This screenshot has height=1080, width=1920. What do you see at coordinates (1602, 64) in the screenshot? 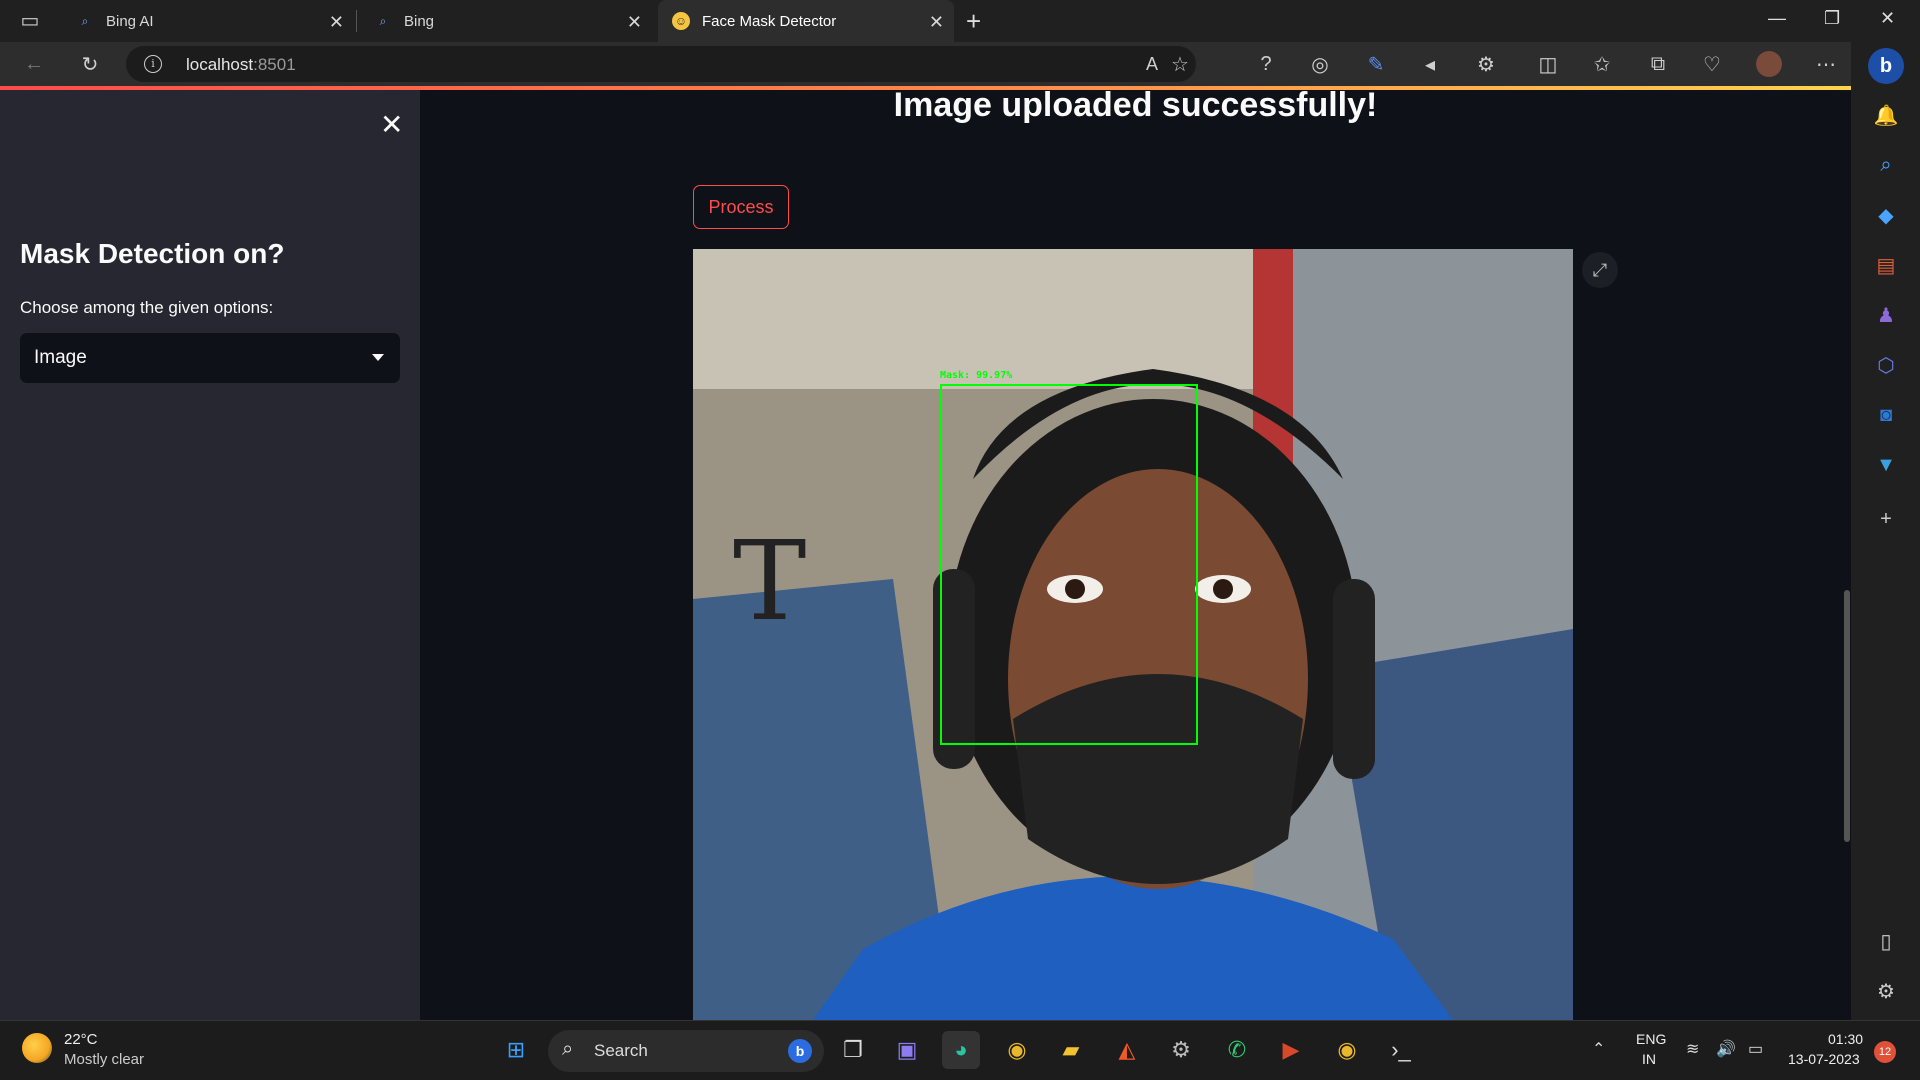
I see `favorites-icon: ✩` at bounding box center [1602, 64].